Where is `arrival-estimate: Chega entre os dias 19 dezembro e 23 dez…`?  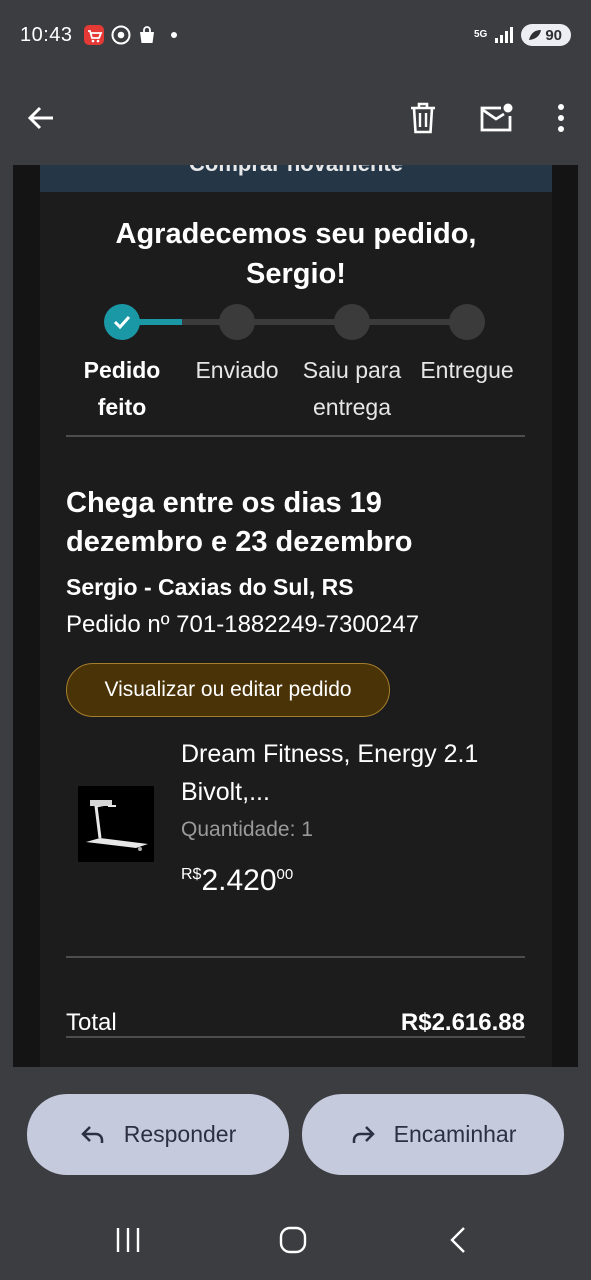 arrival-estimate: Chega entre os dias 19 dezembro e 23 dez… is located at coordinates (286, 523).